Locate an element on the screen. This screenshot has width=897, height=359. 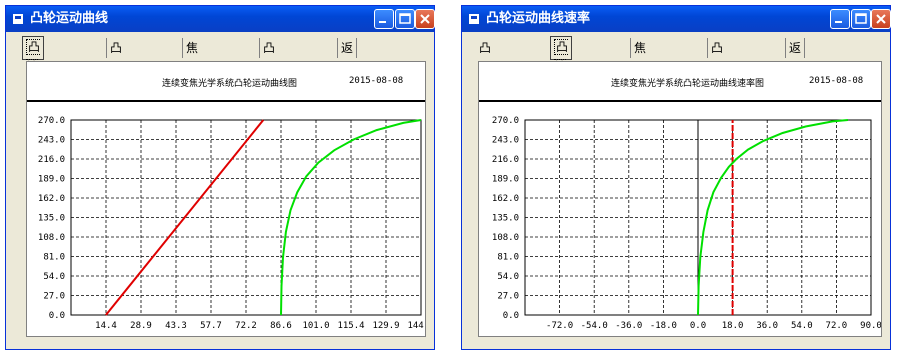
x-tick-label: 18.0 is located at coordinates (733, 326).